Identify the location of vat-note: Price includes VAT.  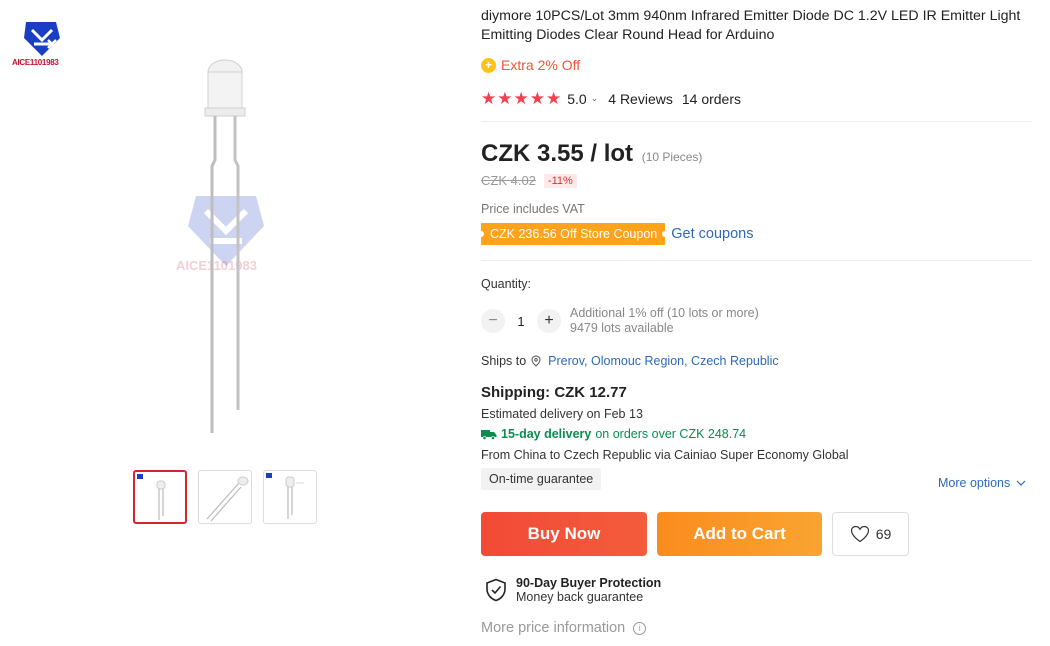
(533, 209).